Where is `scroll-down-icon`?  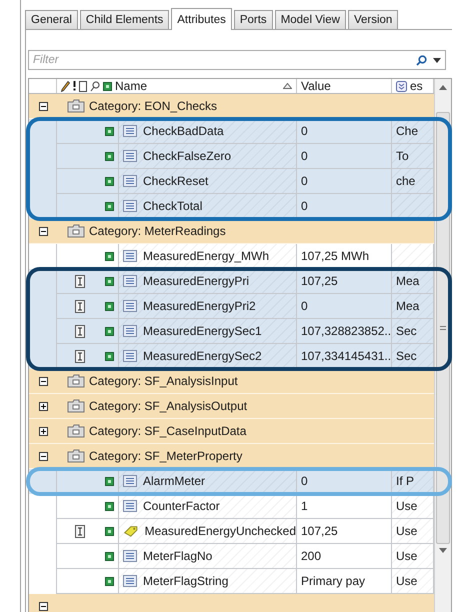
scroll-down-icon is located at coordinates (443, 550).